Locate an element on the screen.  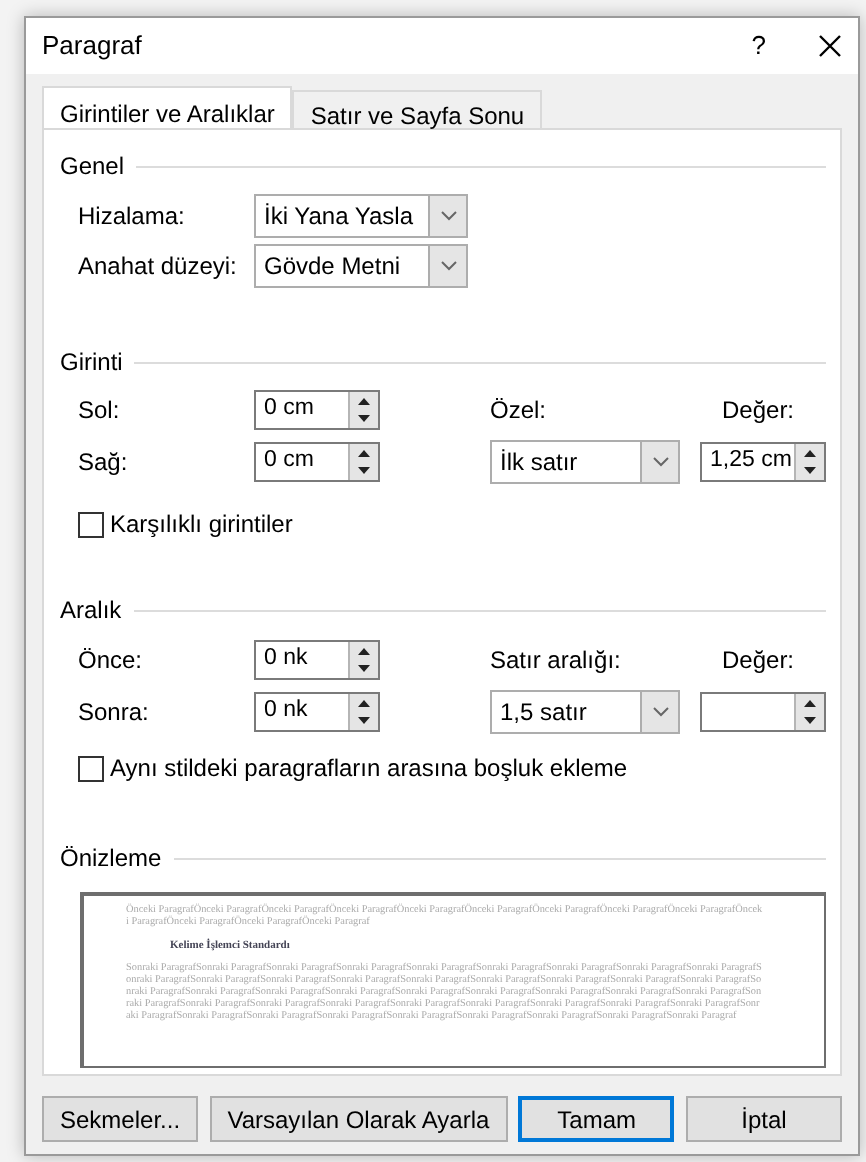
checkbox-label: Aynı stildeki paragrafların arasına boşluk ekleme is located at coordinates (369, 769).